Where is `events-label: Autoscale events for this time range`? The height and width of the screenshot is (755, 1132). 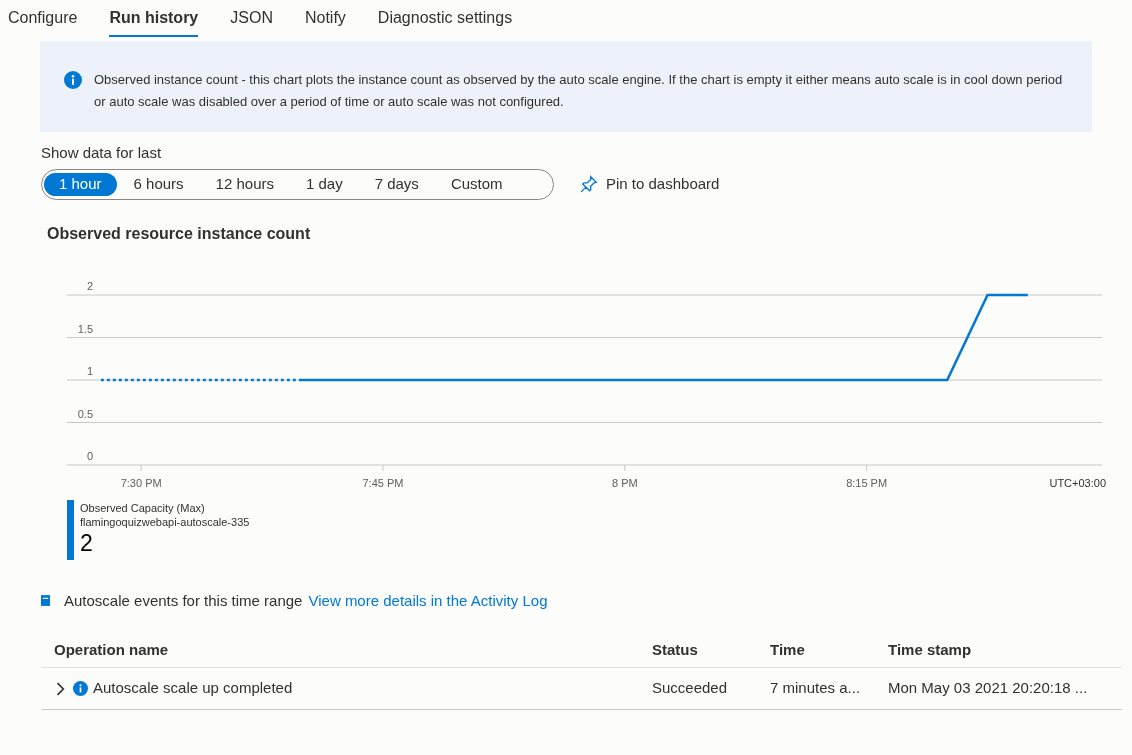 events-label: Autoscale events for this time range is located at coordinates (183, 600).